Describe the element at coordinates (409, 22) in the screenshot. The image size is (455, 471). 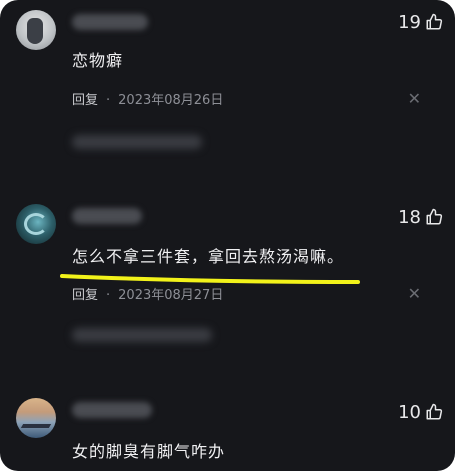
I see `like-count: 19` at that location.